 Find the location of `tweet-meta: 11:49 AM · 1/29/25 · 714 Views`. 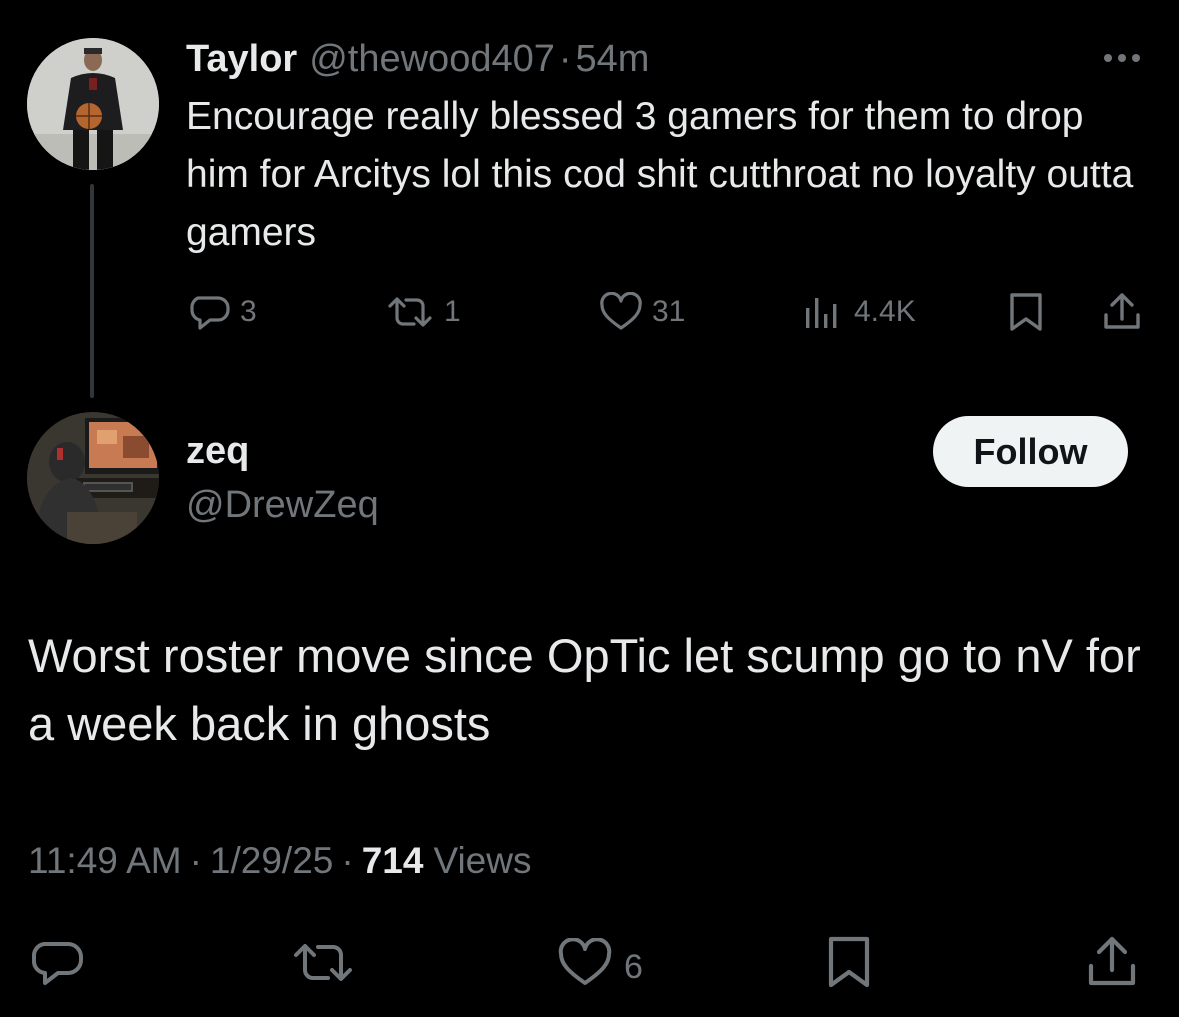

tweet-meta: 11:49 AM · 1/29/25 · 714 Views is located at coordinates (279, 861).